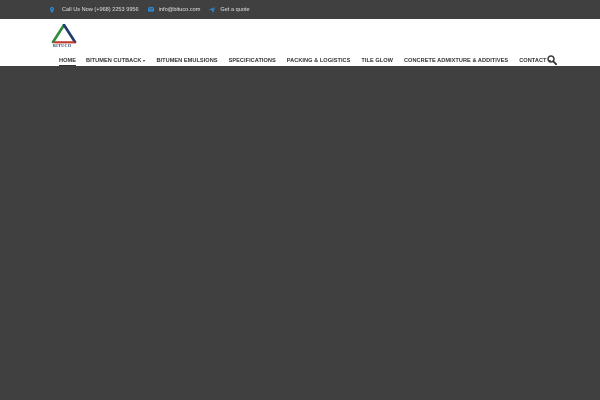 This screenshot has height=400, width=600. I want to click on nav-item-label: Concrete Admixture & Additives, so click(456, 61).